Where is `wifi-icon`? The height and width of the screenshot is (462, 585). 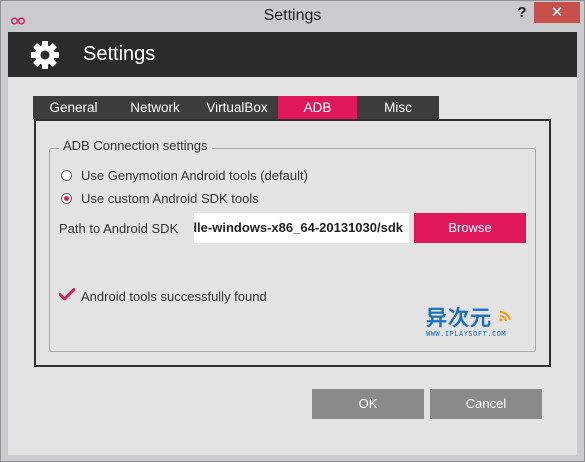
wifi-icon is located at coordinates (507, 316).